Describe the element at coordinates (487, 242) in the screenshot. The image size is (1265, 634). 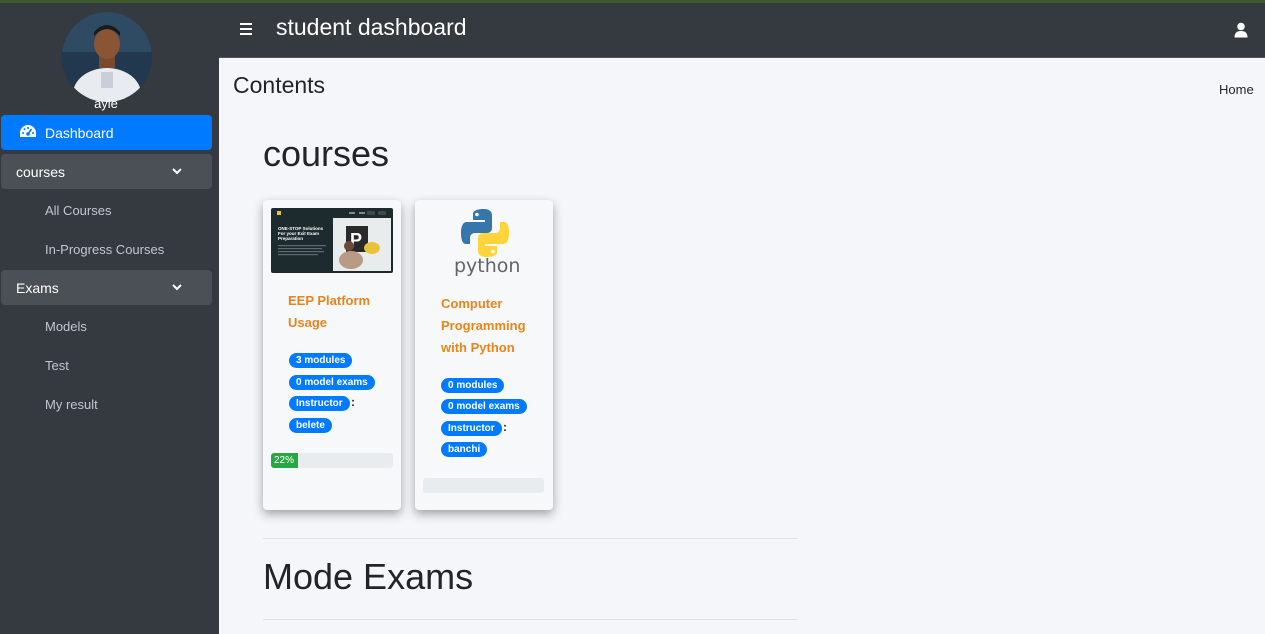
I see `python-logo: python` at that location.